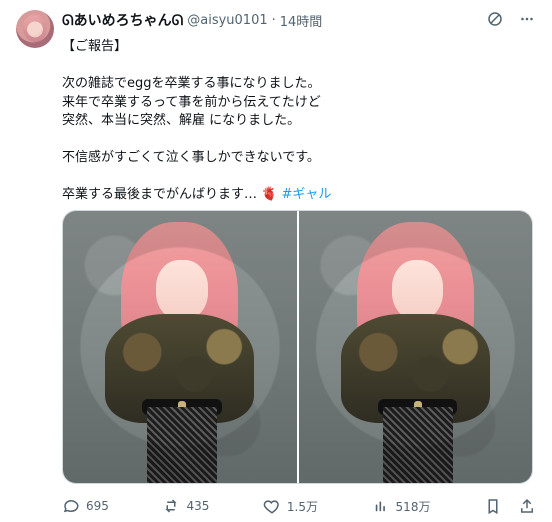 The height and width of the screenshot is (522, 552). Describe the element at coordinates (191, 83) in the screenshot. I see `text-line-3: 次の雑誌でeggを卒業する事になりました。` at that location.